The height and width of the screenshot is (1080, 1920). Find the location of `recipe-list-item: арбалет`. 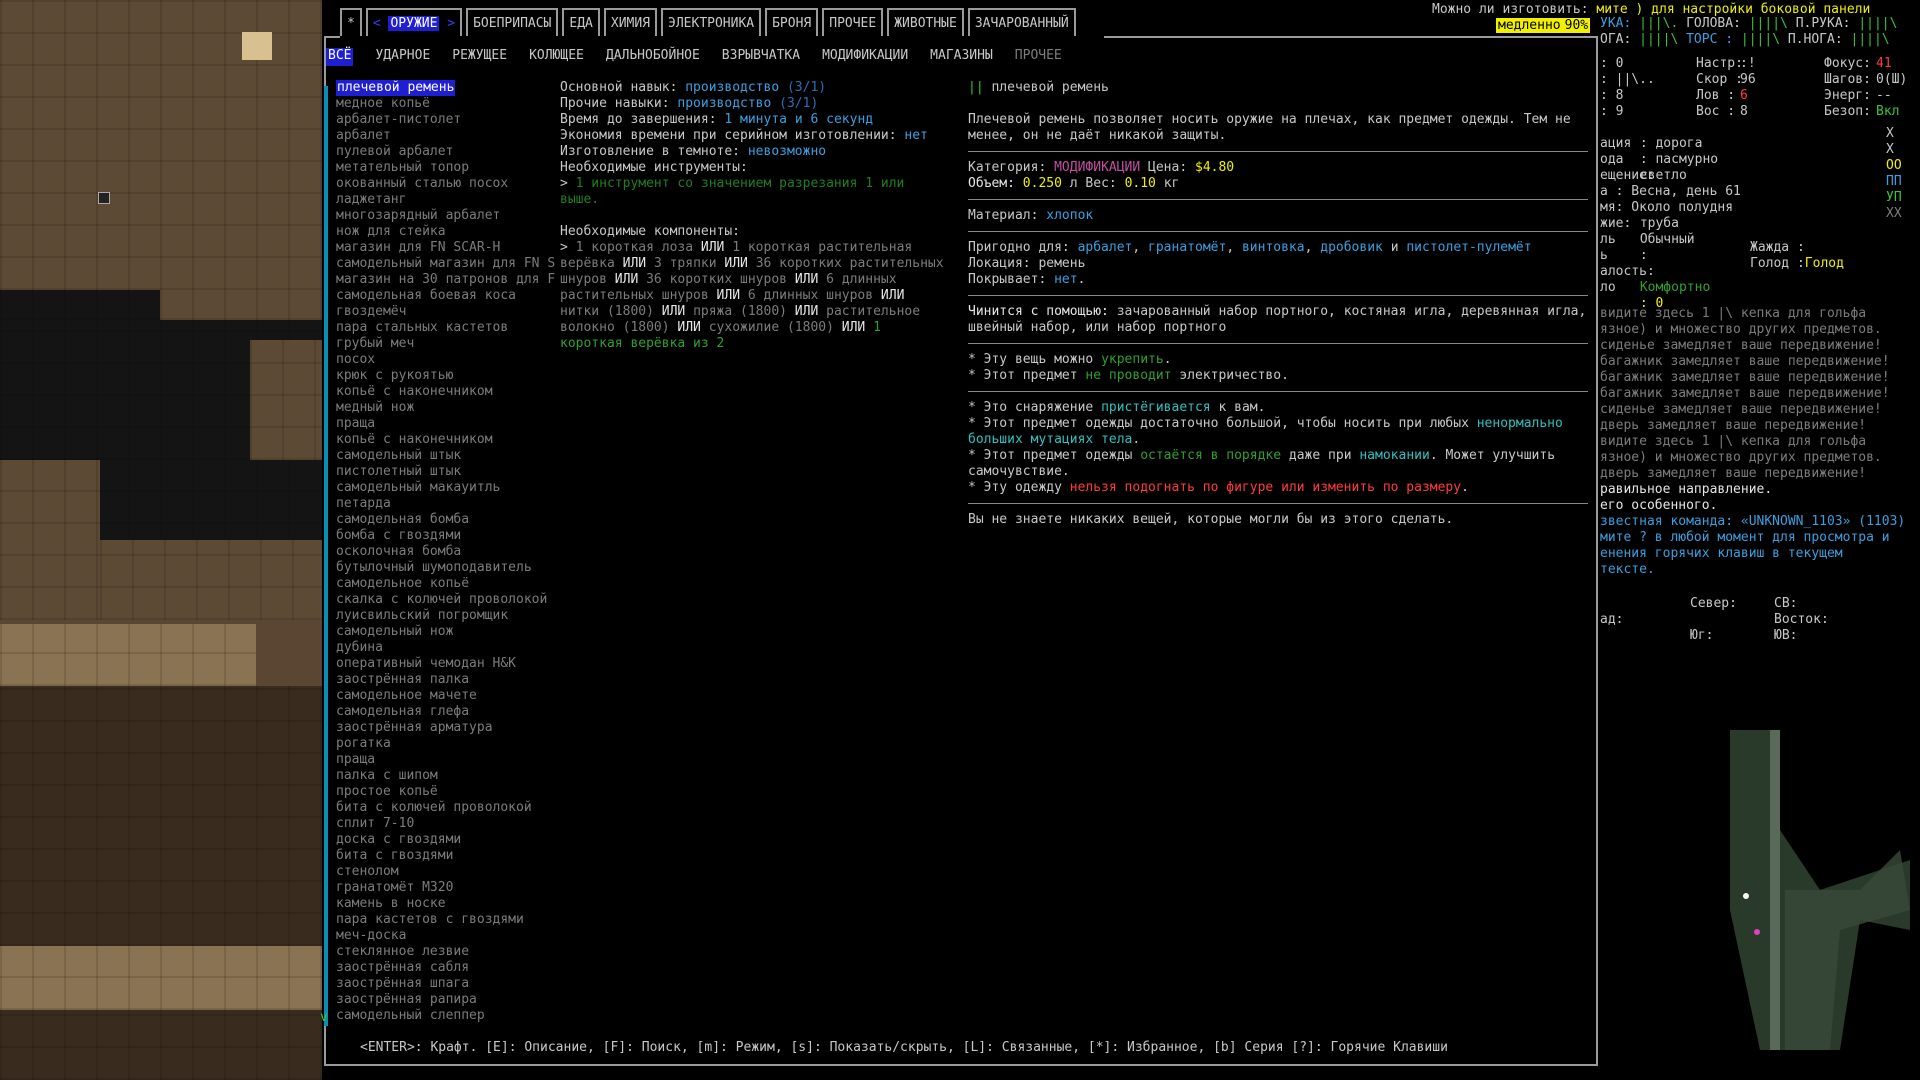

recipe-list-item: арбалет is located at coordinates (450, 136).